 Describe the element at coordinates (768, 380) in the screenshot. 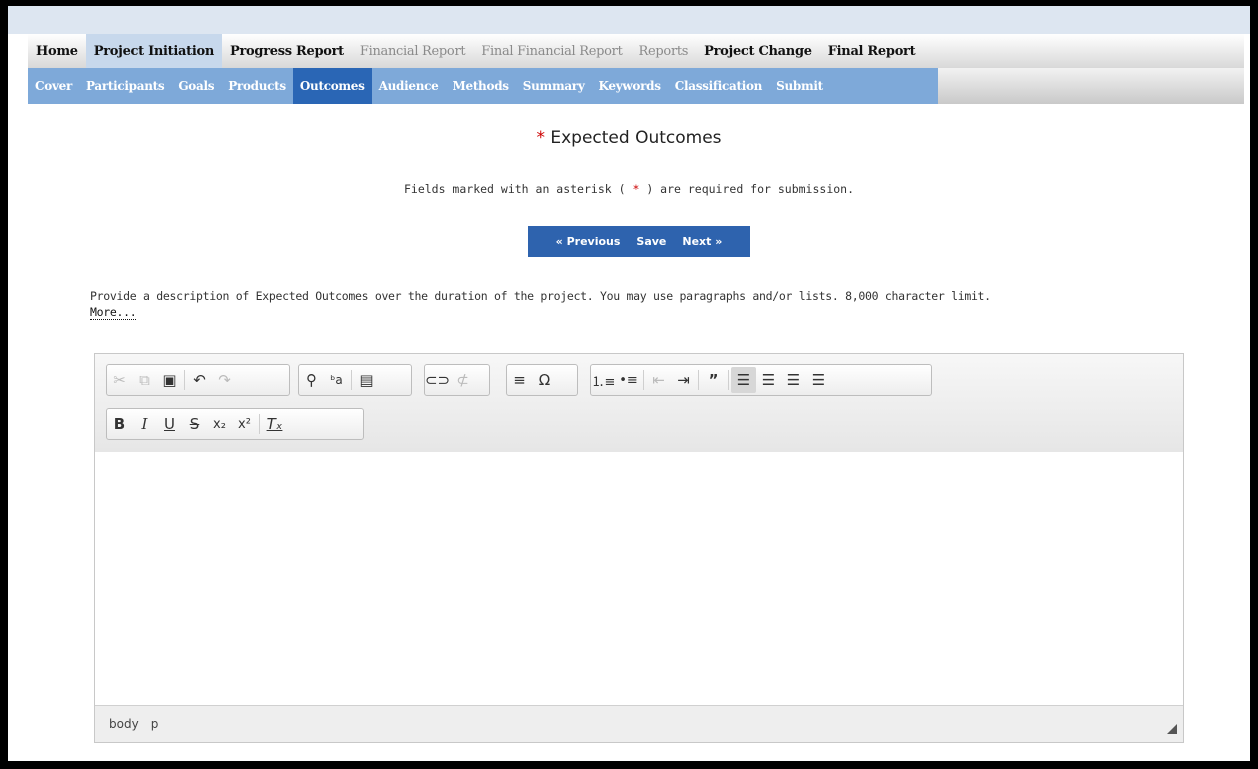

I see `align-center-icon: ☰` at that location.